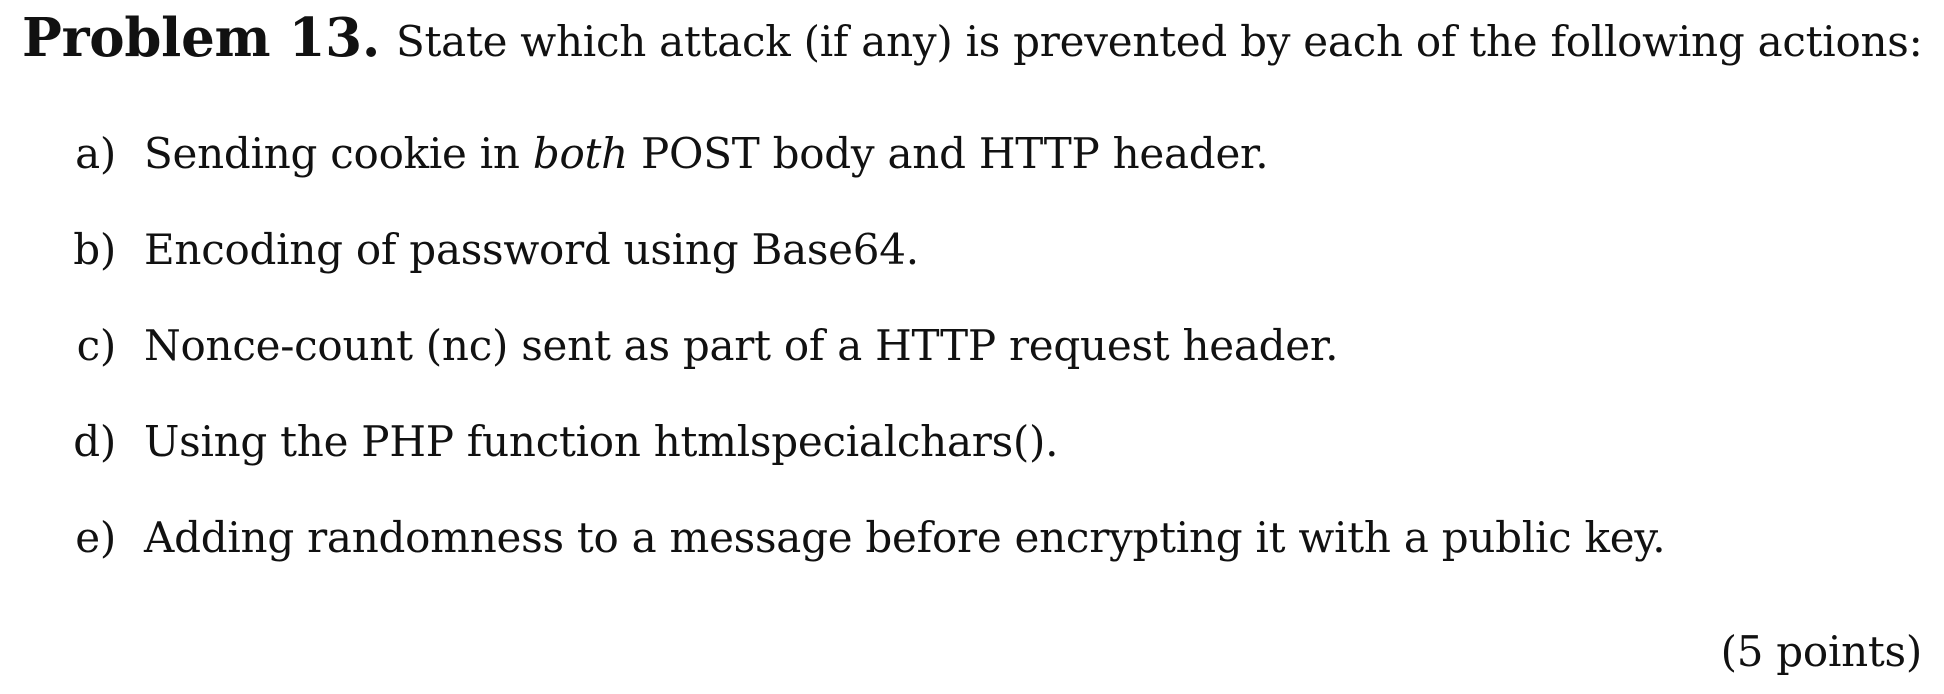  I want to click on list-item-letter: d), so click(94, 441).